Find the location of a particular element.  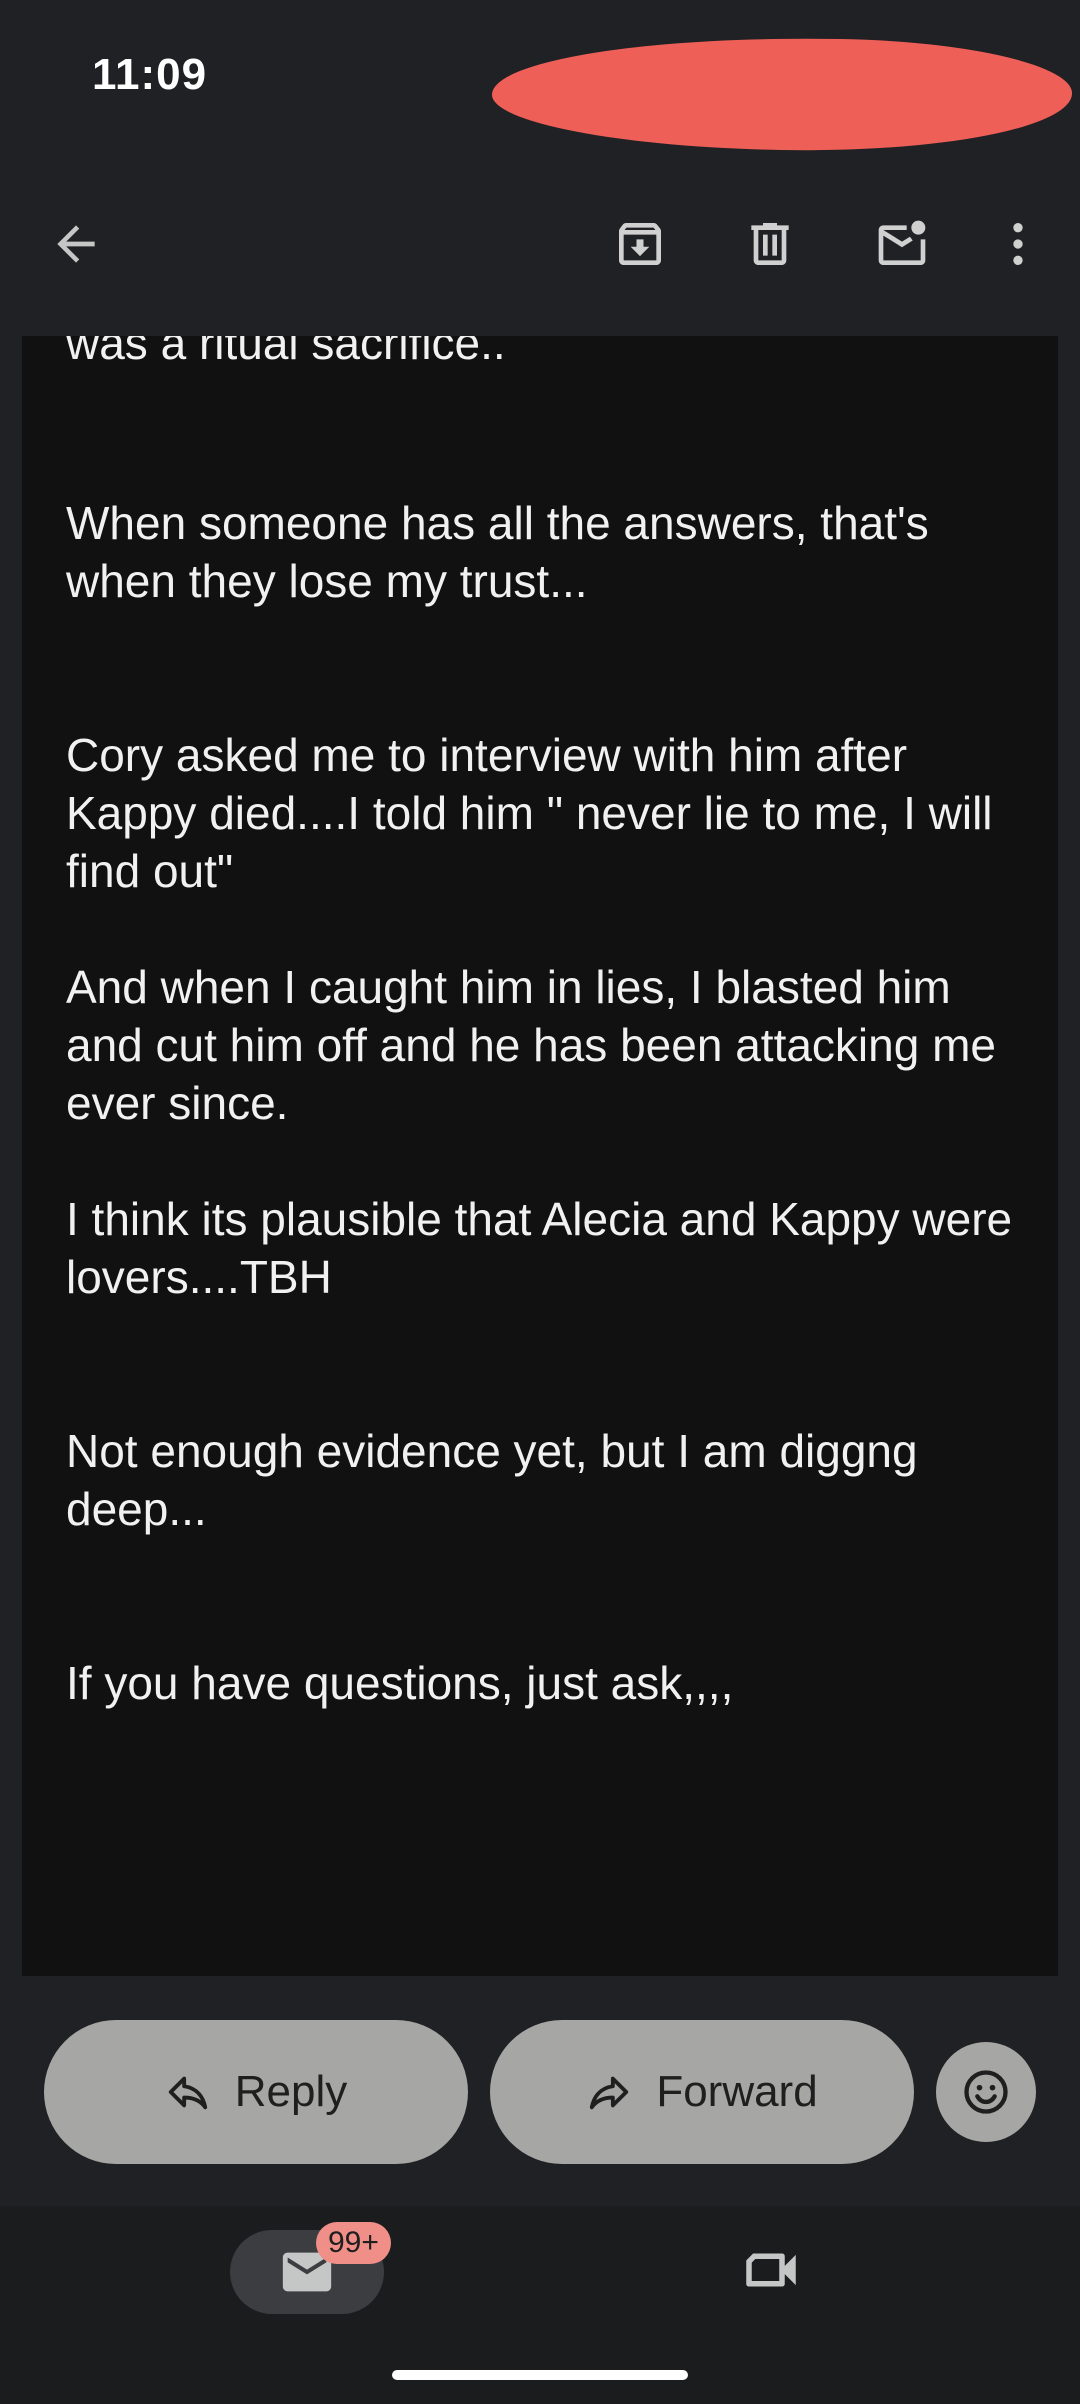

status-bar: 11:09 is located at coordinates (540, 80).